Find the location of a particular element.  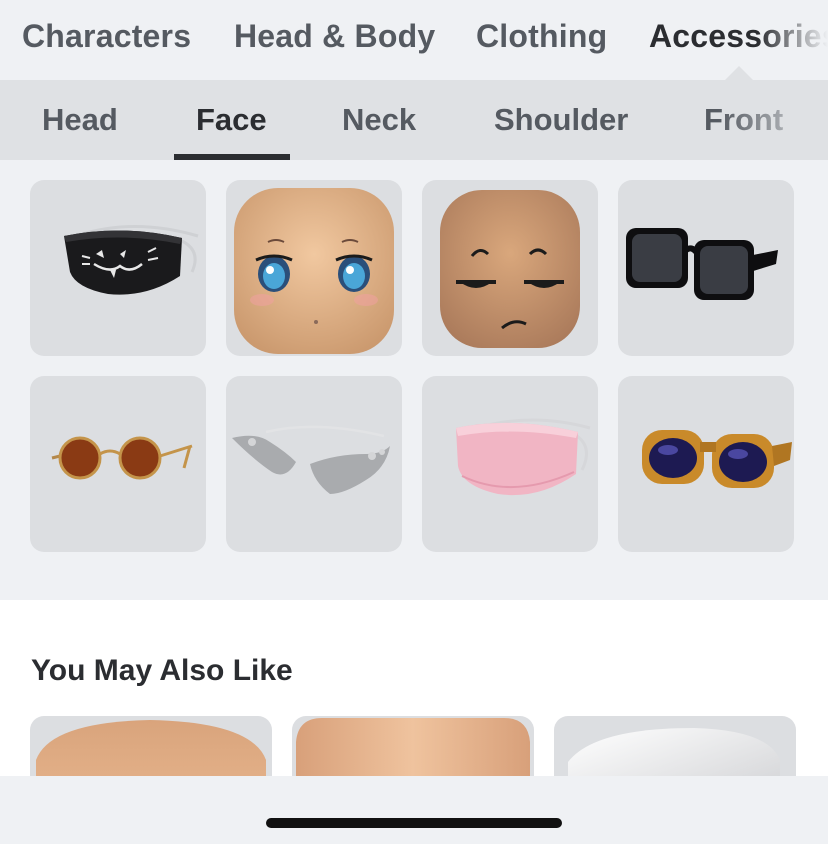

recommendations-title: You May Also Like is located at coordinates (162, 670).